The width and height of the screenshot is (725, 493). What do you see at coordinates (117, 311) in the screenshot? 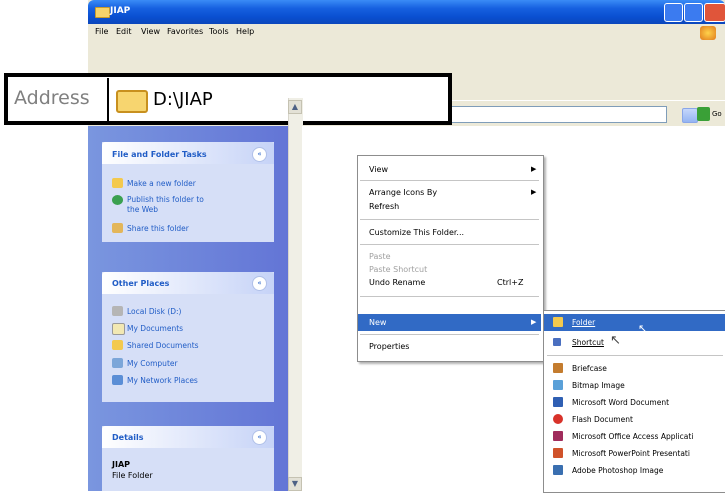
I see `disk-icon` at bounding box center [117, 311].